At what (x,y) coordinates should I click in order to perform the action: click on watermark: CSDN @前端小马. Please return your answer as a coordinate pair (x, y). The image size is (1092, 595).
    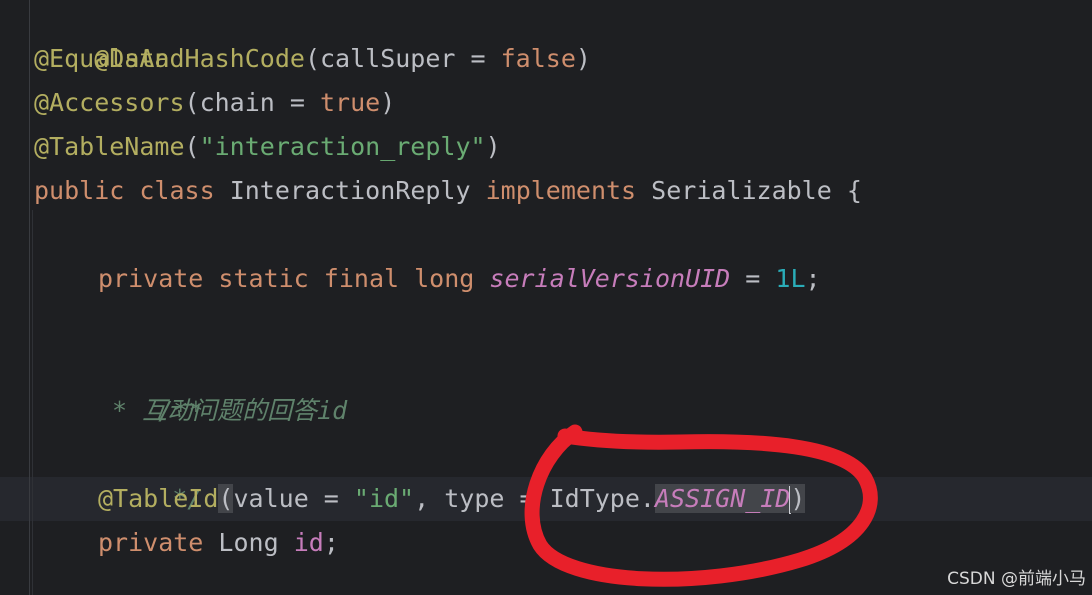
    Looking at the image, I should click on (1016, 579).